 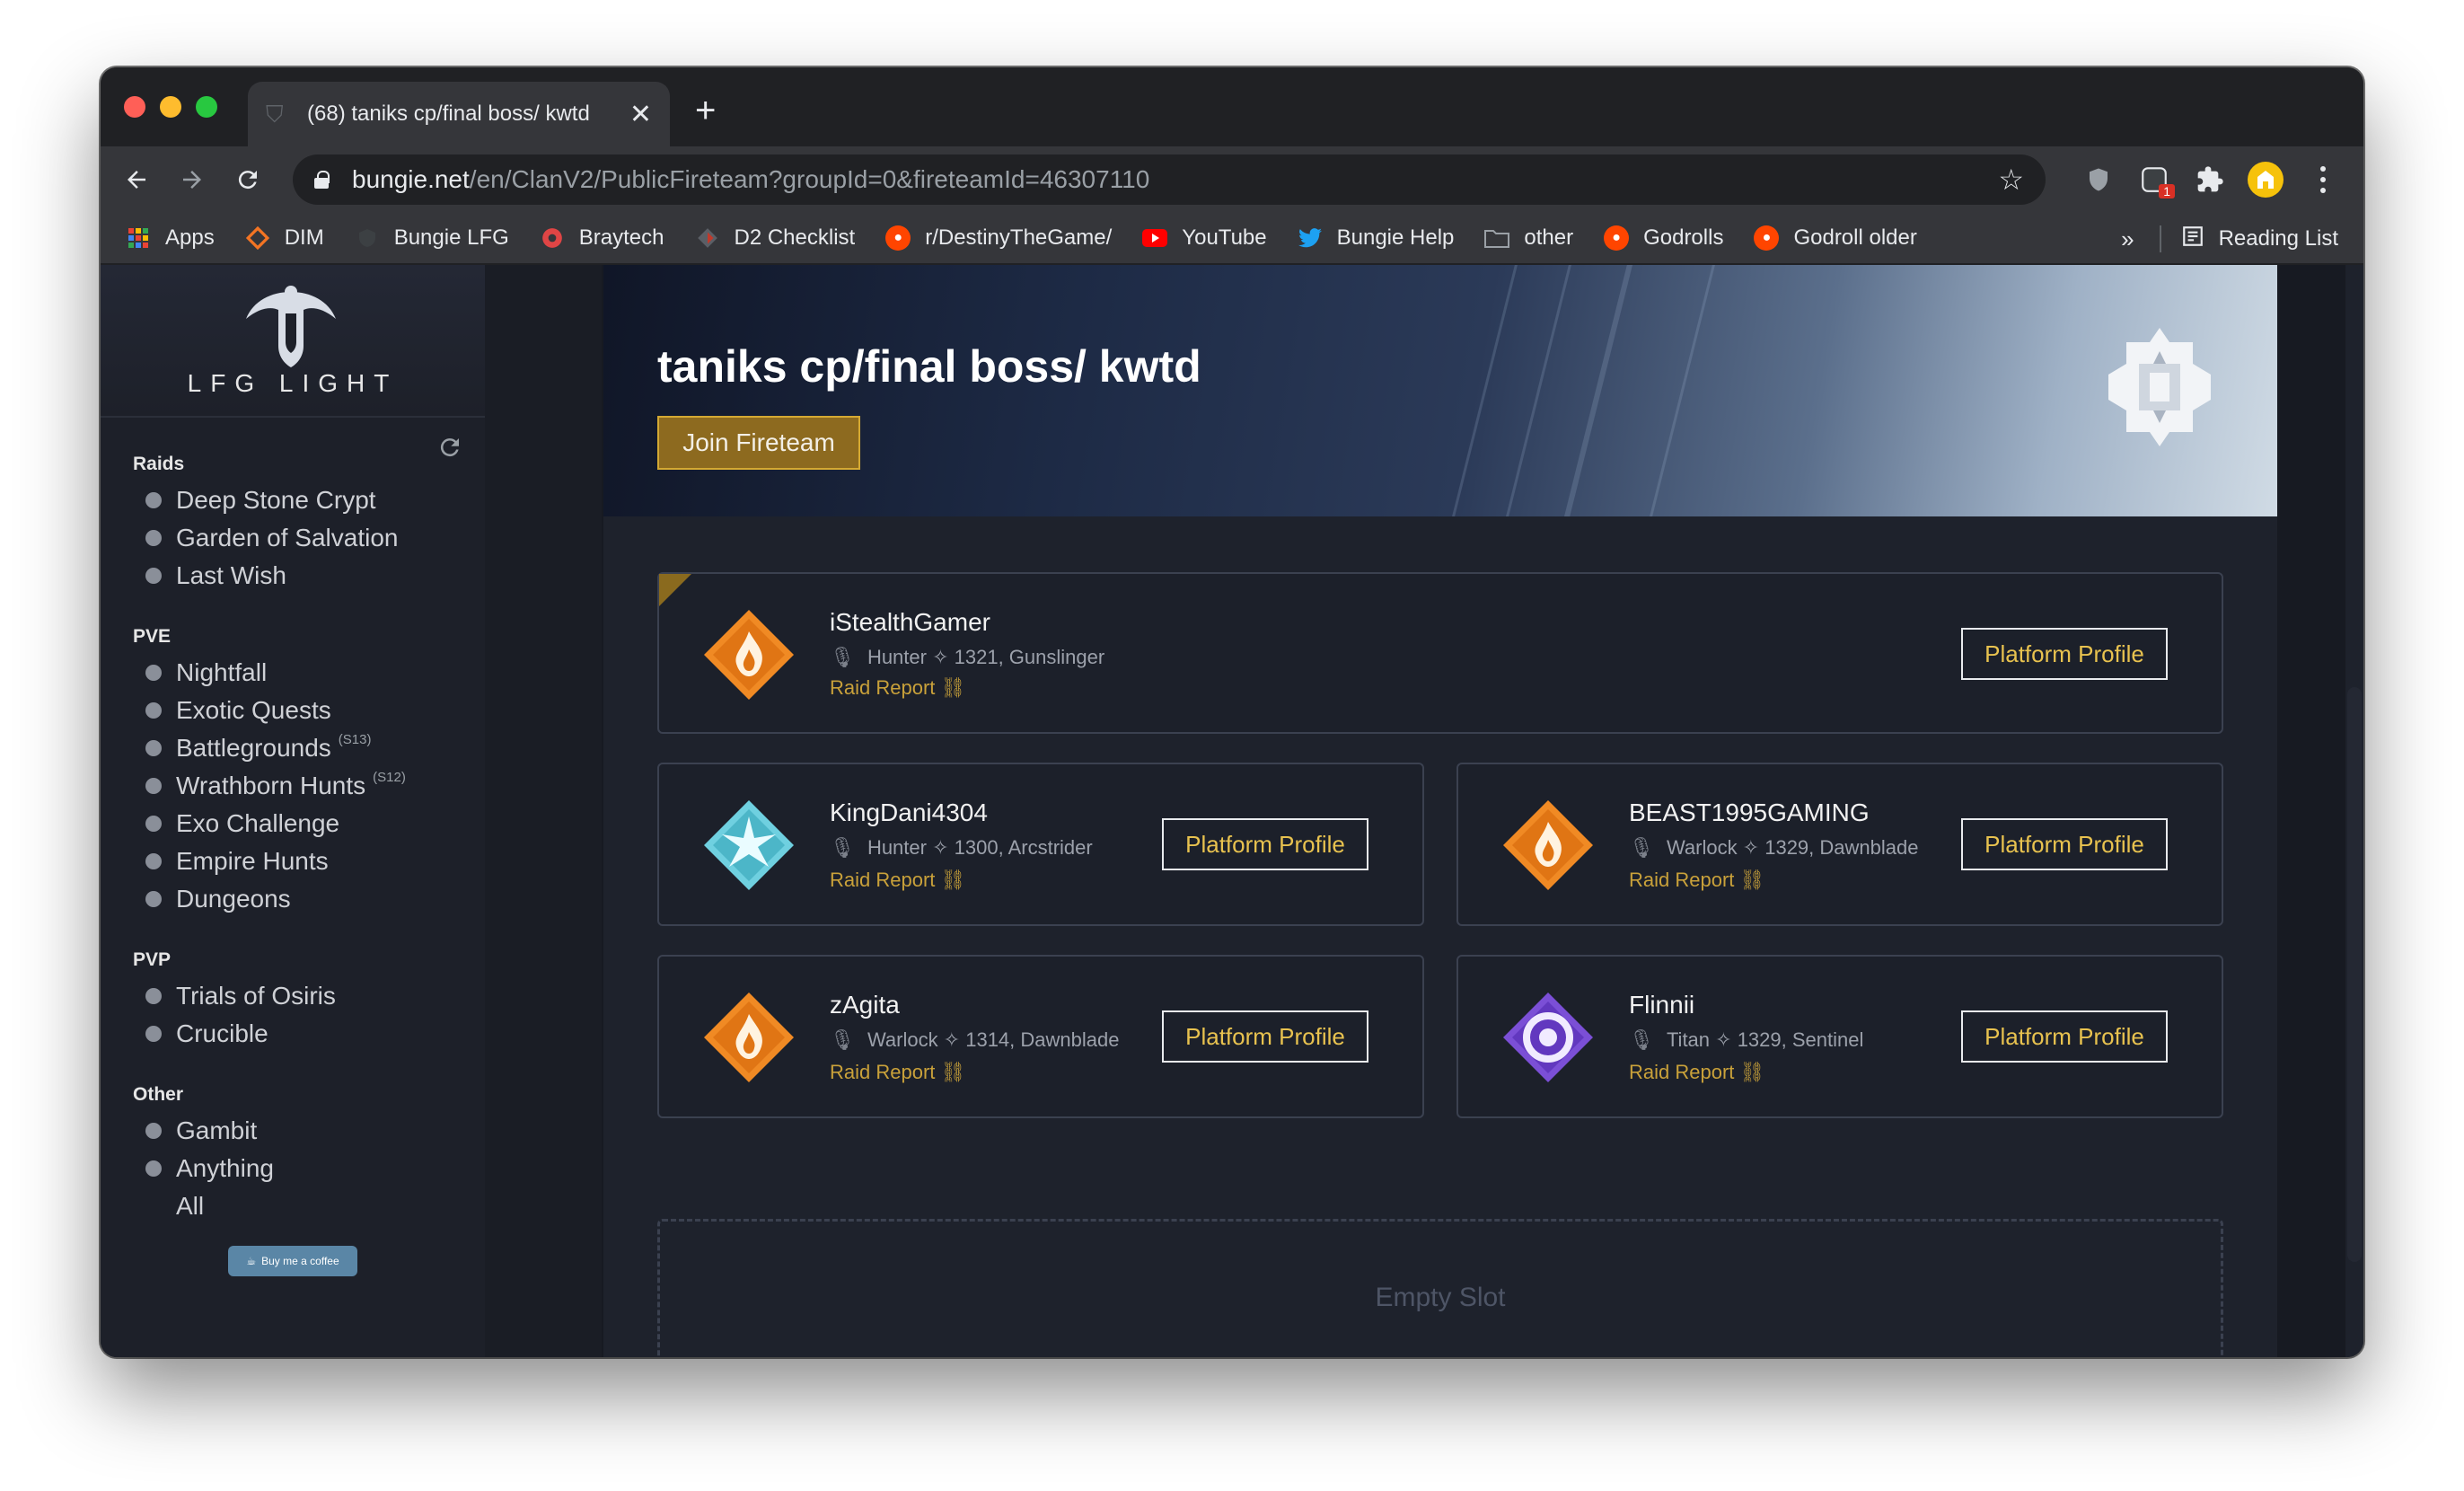 I want to click on link-icon: ⛓, so click(x=1752, y=1072).